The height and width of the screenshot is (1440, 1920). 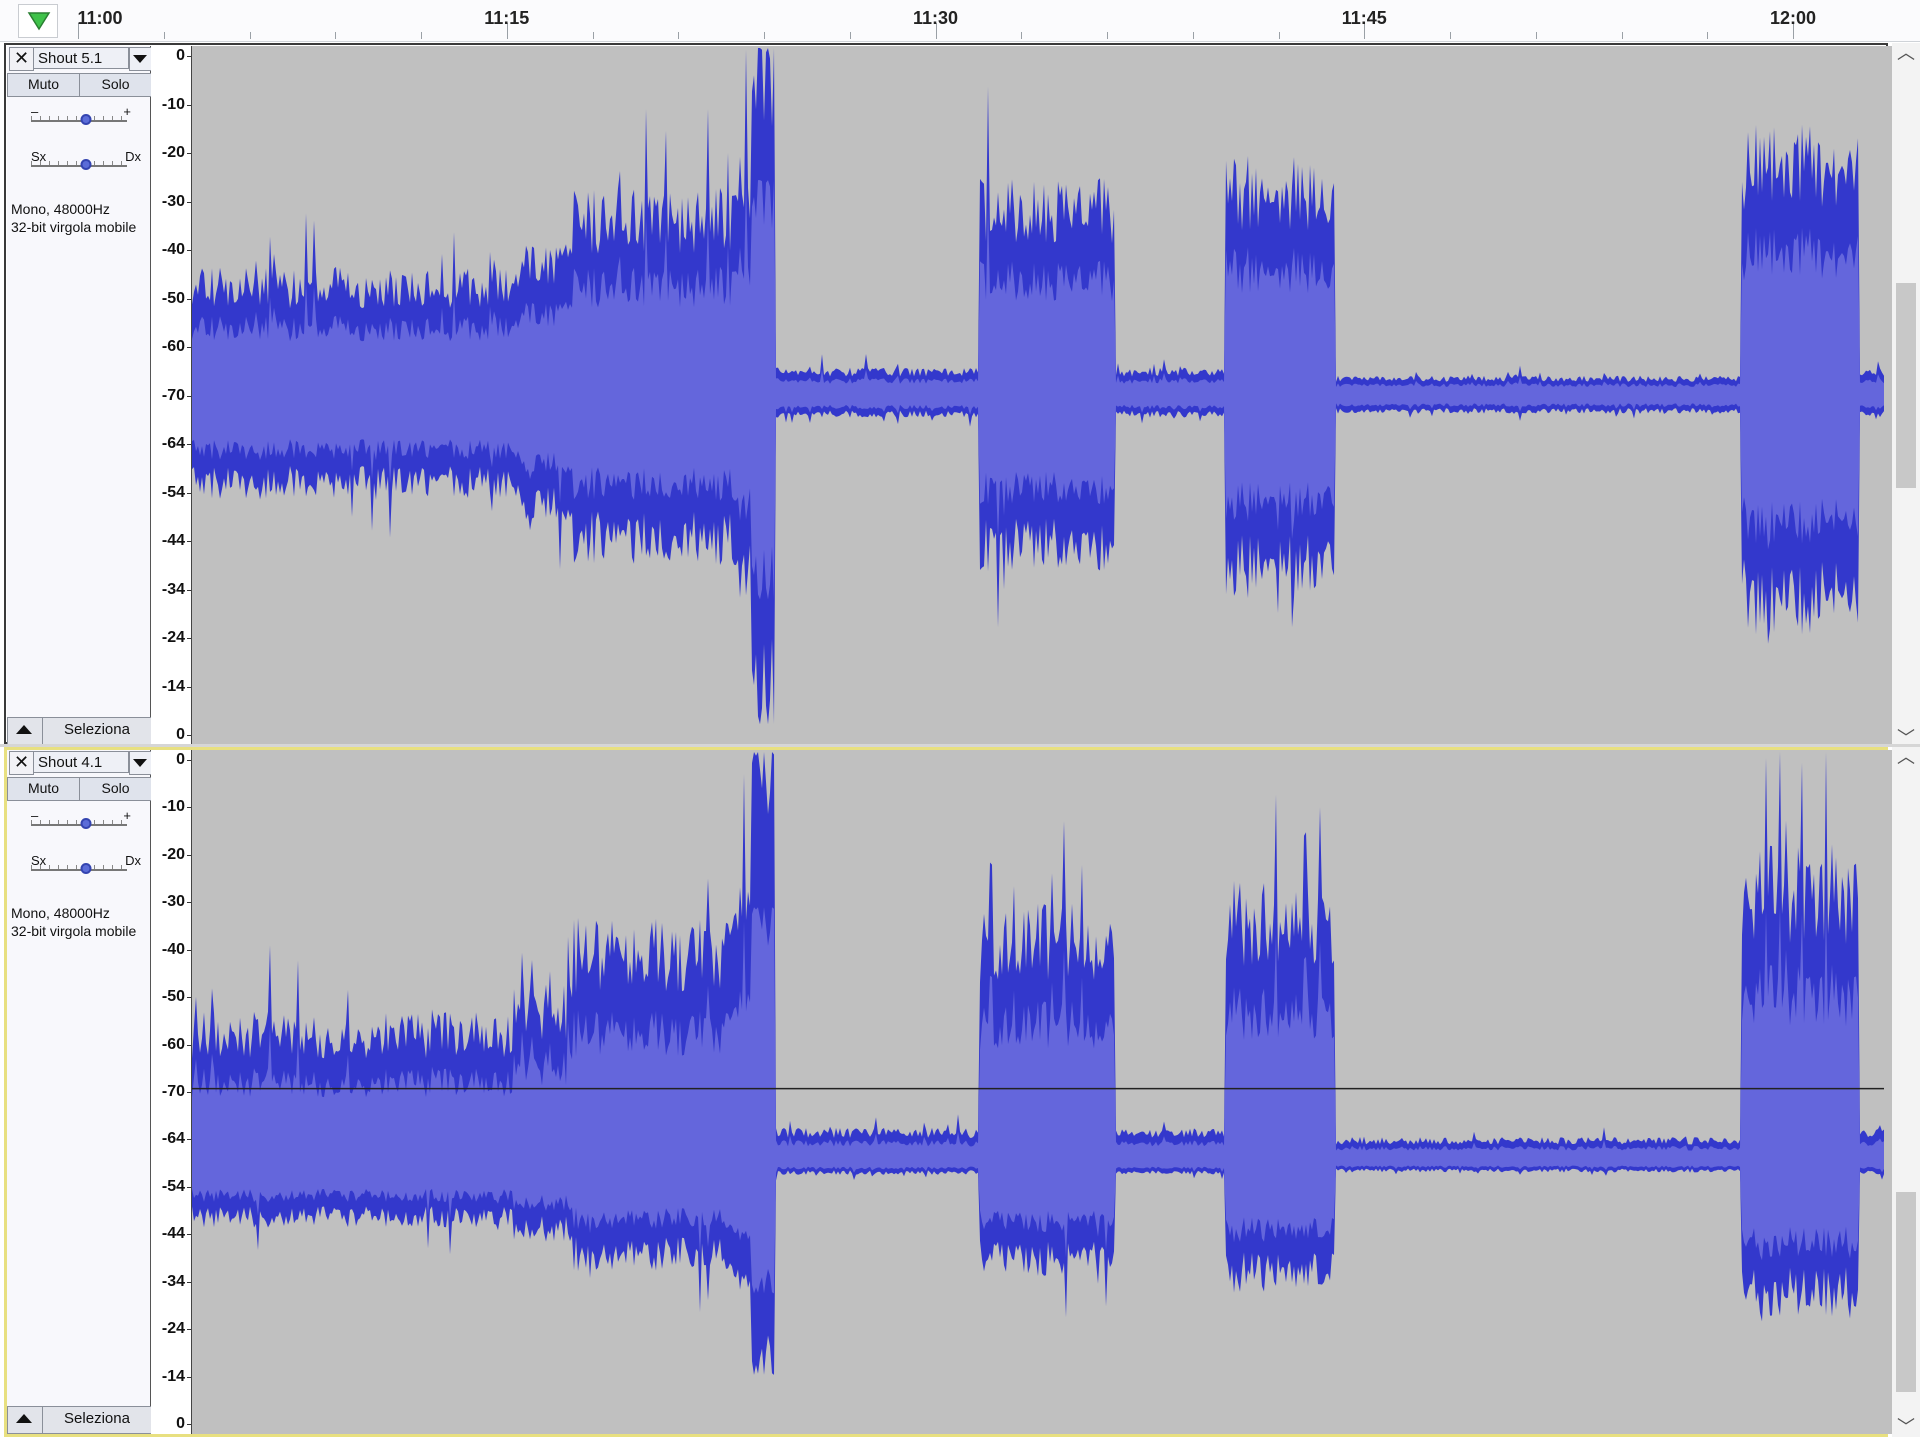 What do you see at coordinates (173, 1376) in the screenshot?
I see `amplitude-scale-label: -14` at bounding box center [173, 1376].